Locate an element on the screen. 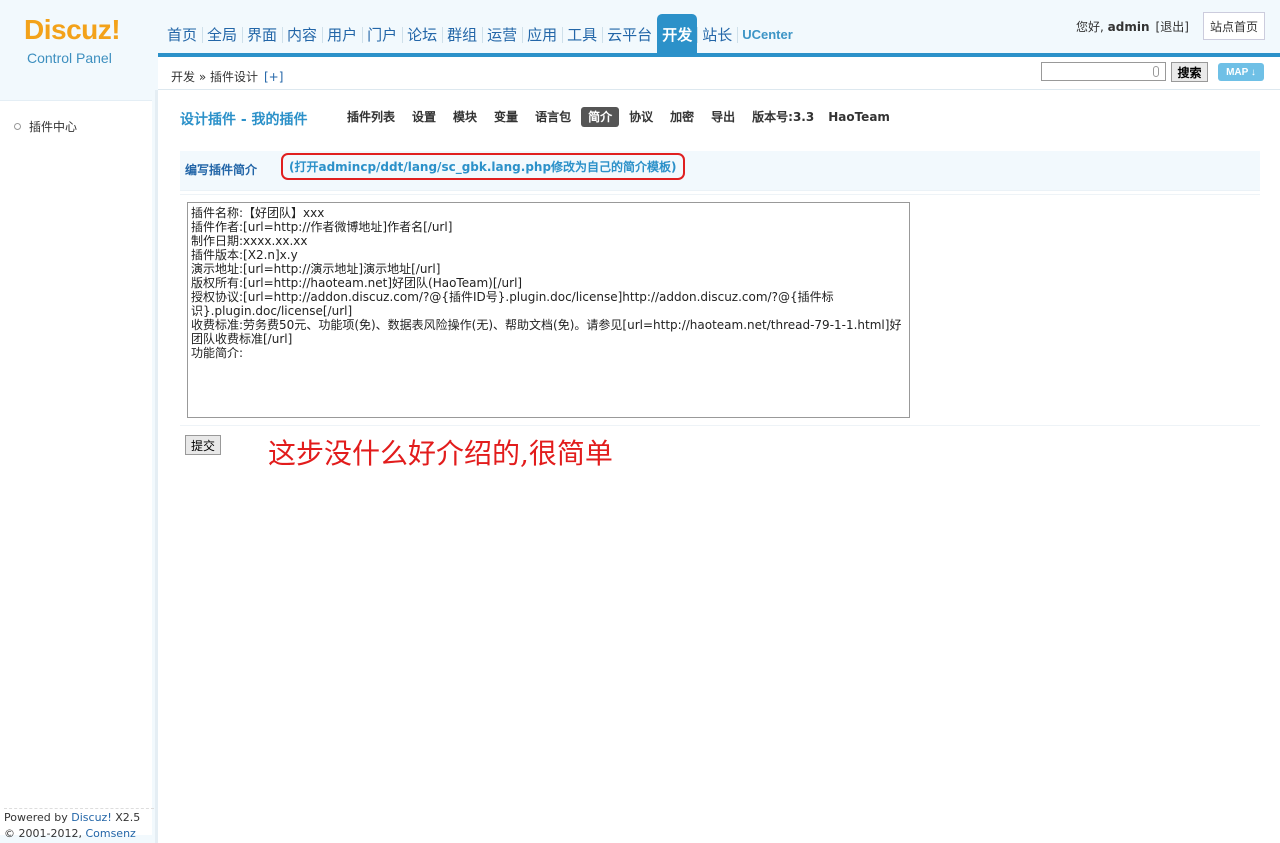 Image resolution: width=1280 pixels, height=843 pixels. logo-subtitle: Control Panel is located at coordinates (69, 58).